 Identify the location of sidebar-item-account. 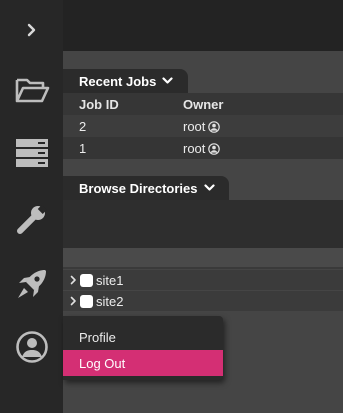
(31, 347).